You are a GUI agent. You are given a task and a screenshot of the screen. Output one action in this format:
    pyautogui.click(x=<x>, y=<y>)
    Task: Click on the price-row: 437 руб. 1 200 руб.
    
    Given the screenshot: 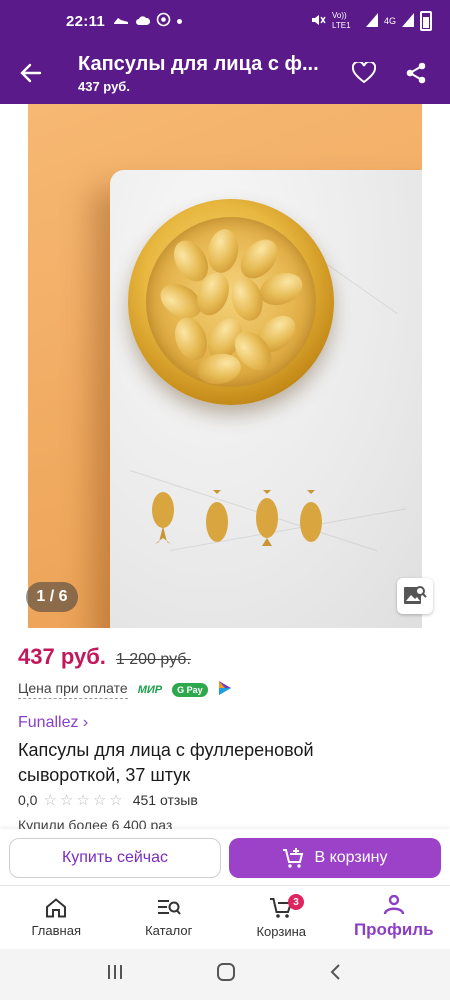 What is the action you would take?
    pyautogui.click(x=104, y=657)
    